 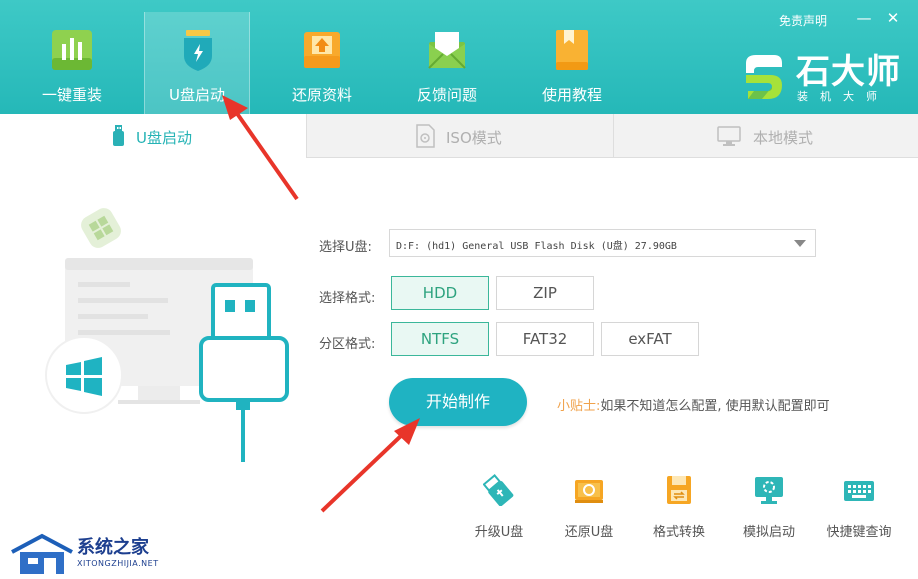 What do you see at coordinates (768, 532) in the screenshot?
I see `tool-label: 模拟启动` at bounding box center [768, 532].